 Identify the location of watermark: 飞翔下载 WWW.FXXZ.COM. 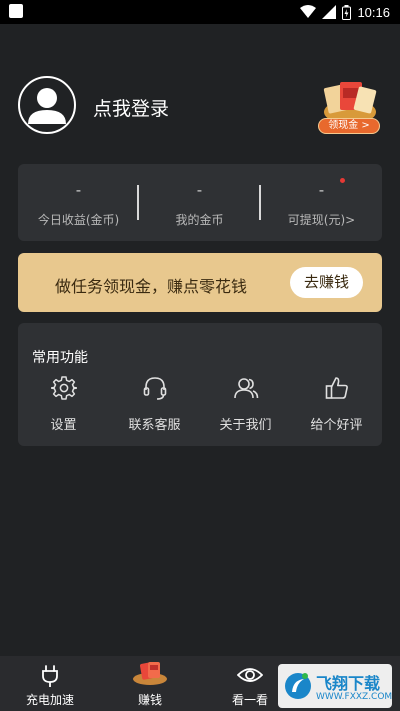
(335, 686).